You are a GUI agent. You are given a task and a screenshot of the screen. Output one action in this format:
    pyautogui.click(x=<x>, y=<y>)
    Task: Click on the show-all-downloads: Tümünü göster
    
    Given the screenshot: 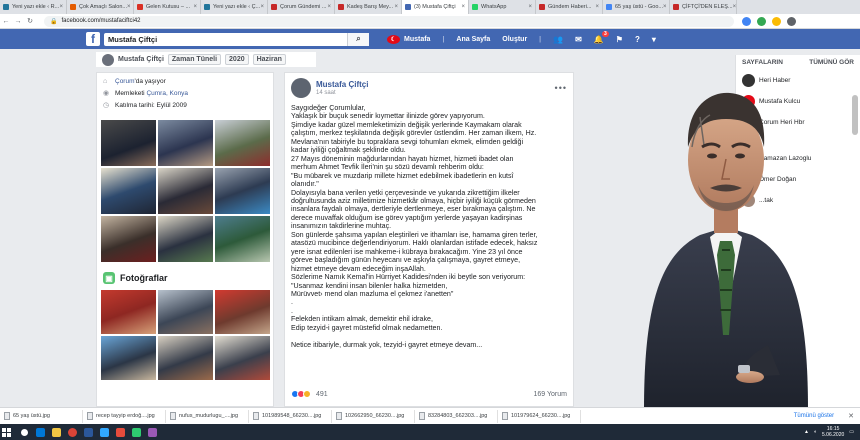 What is the action you would take?
    pyautogui.click(x=814, y=416)
    